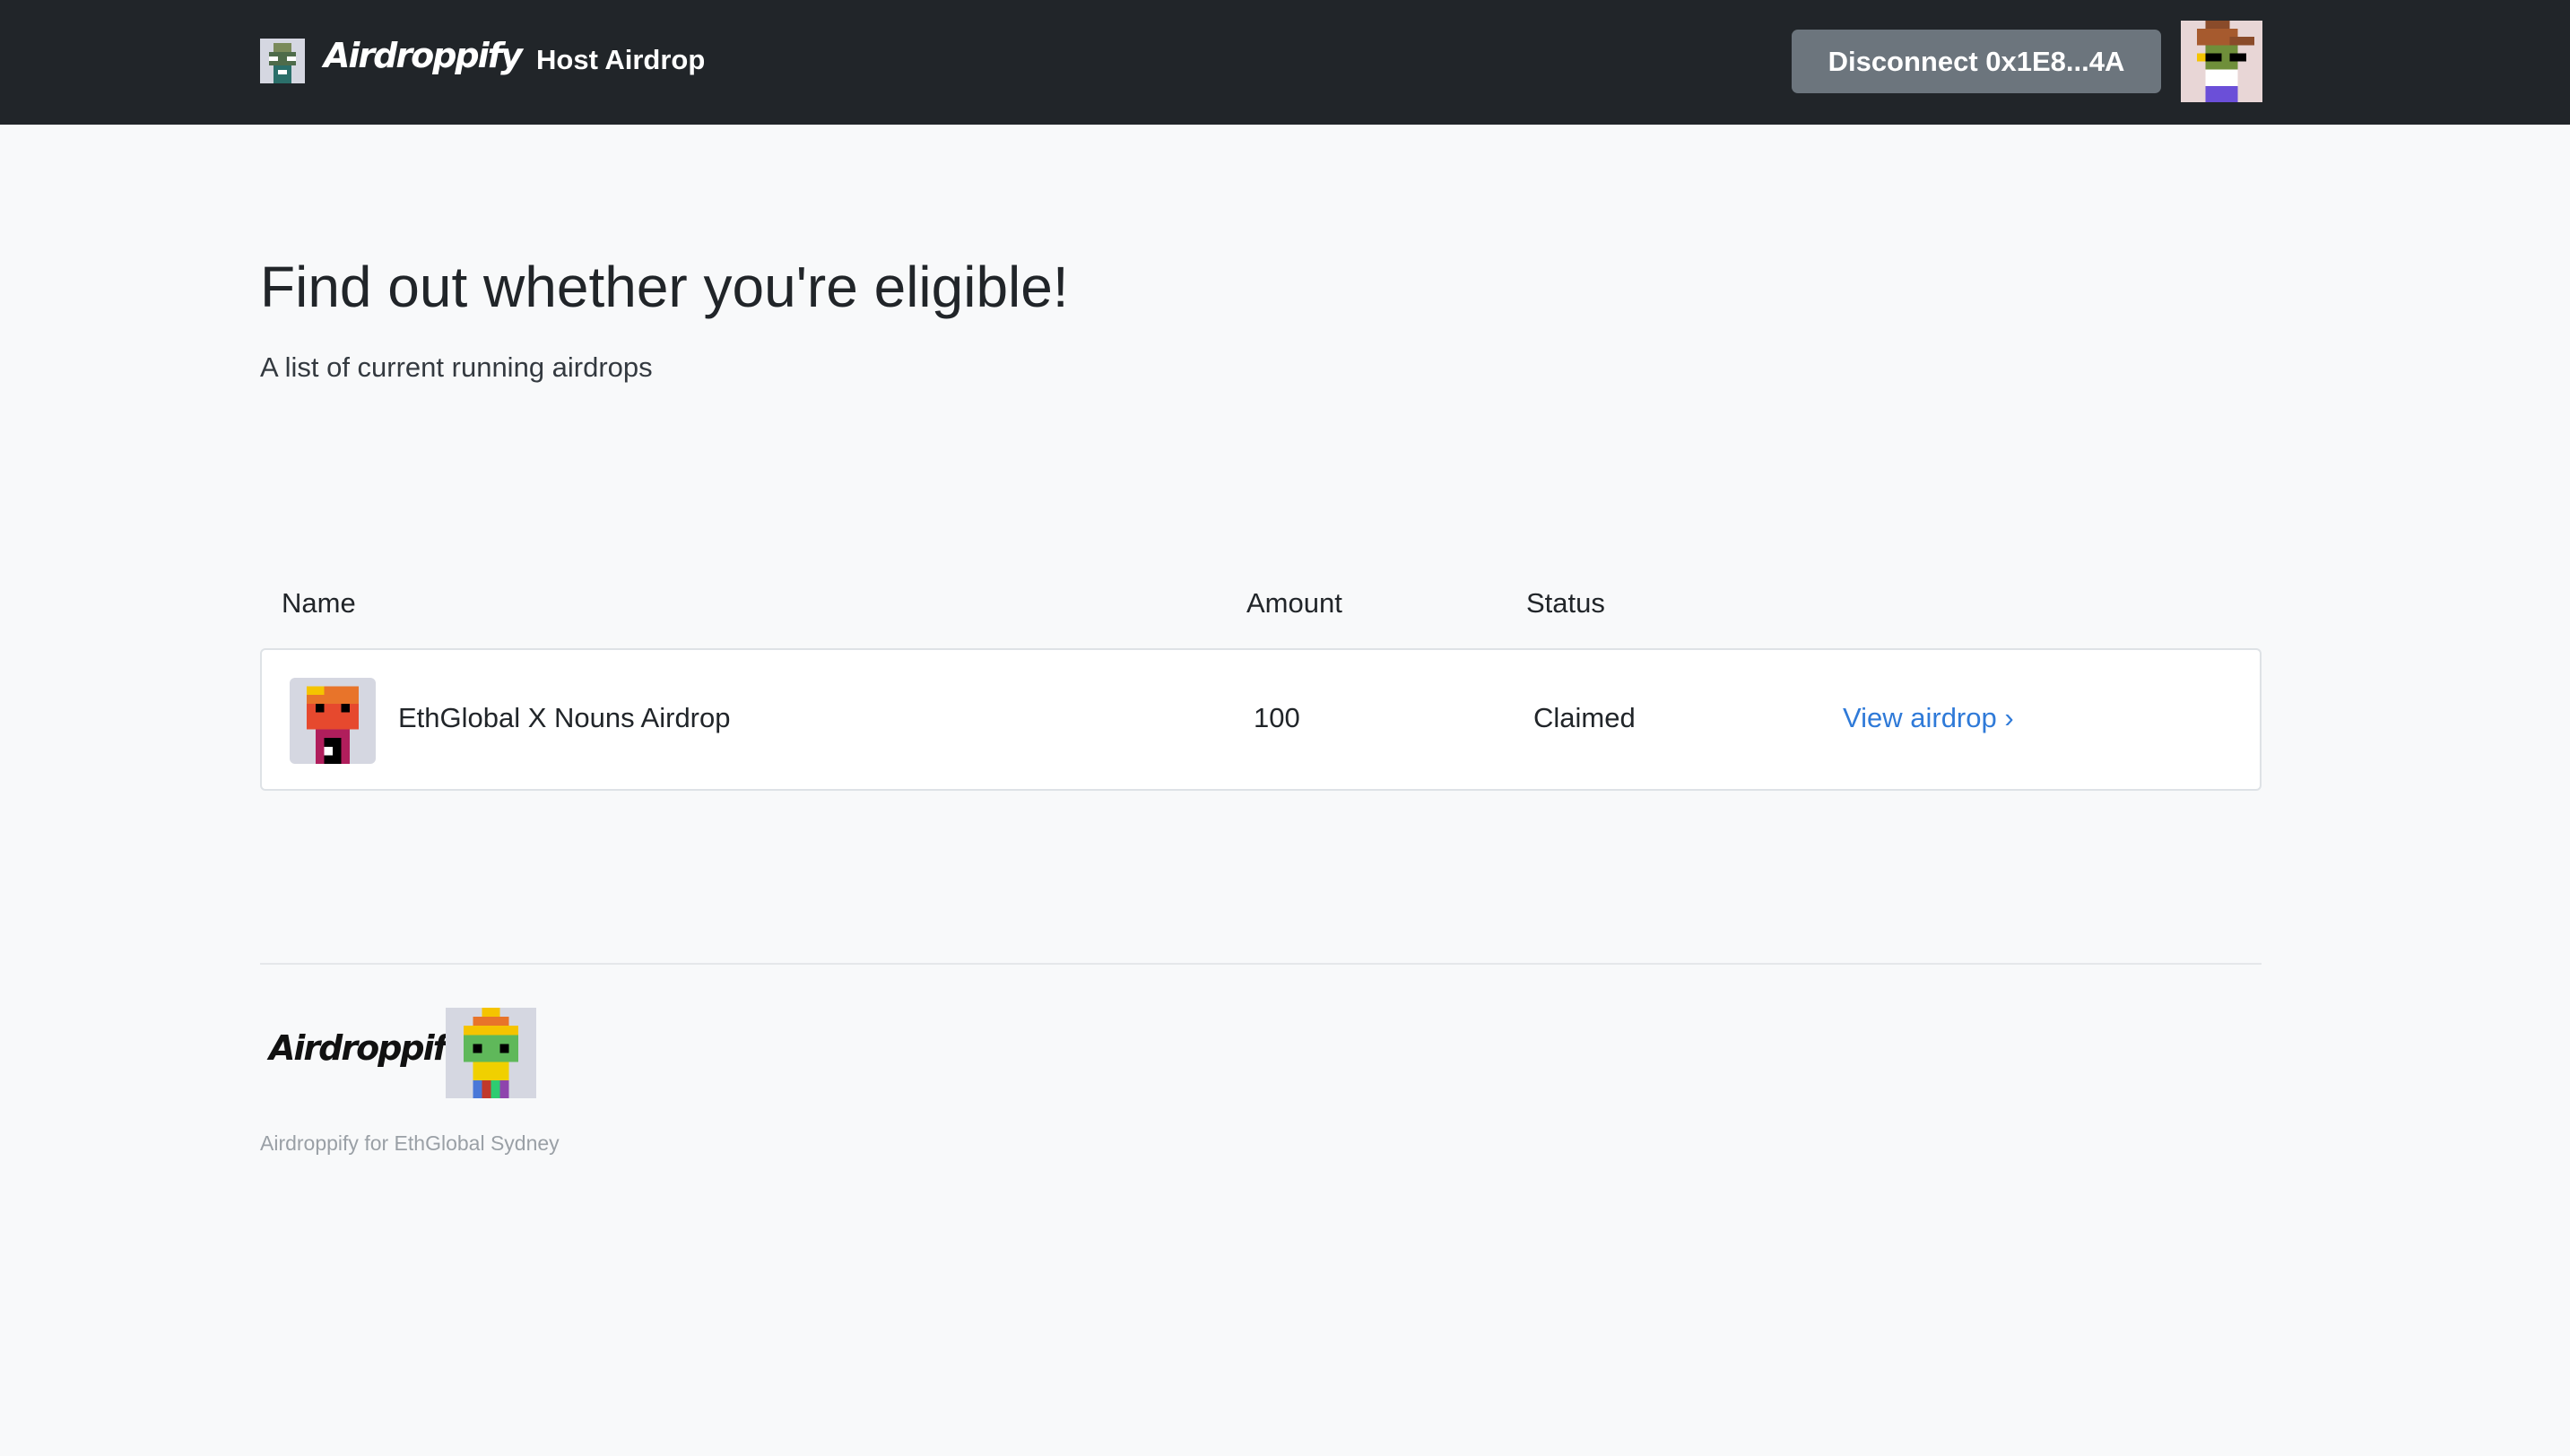 The image size is (2570, 1456). I want to click on view-airdrop-link: View airdrop ›, so click(1928, 718).